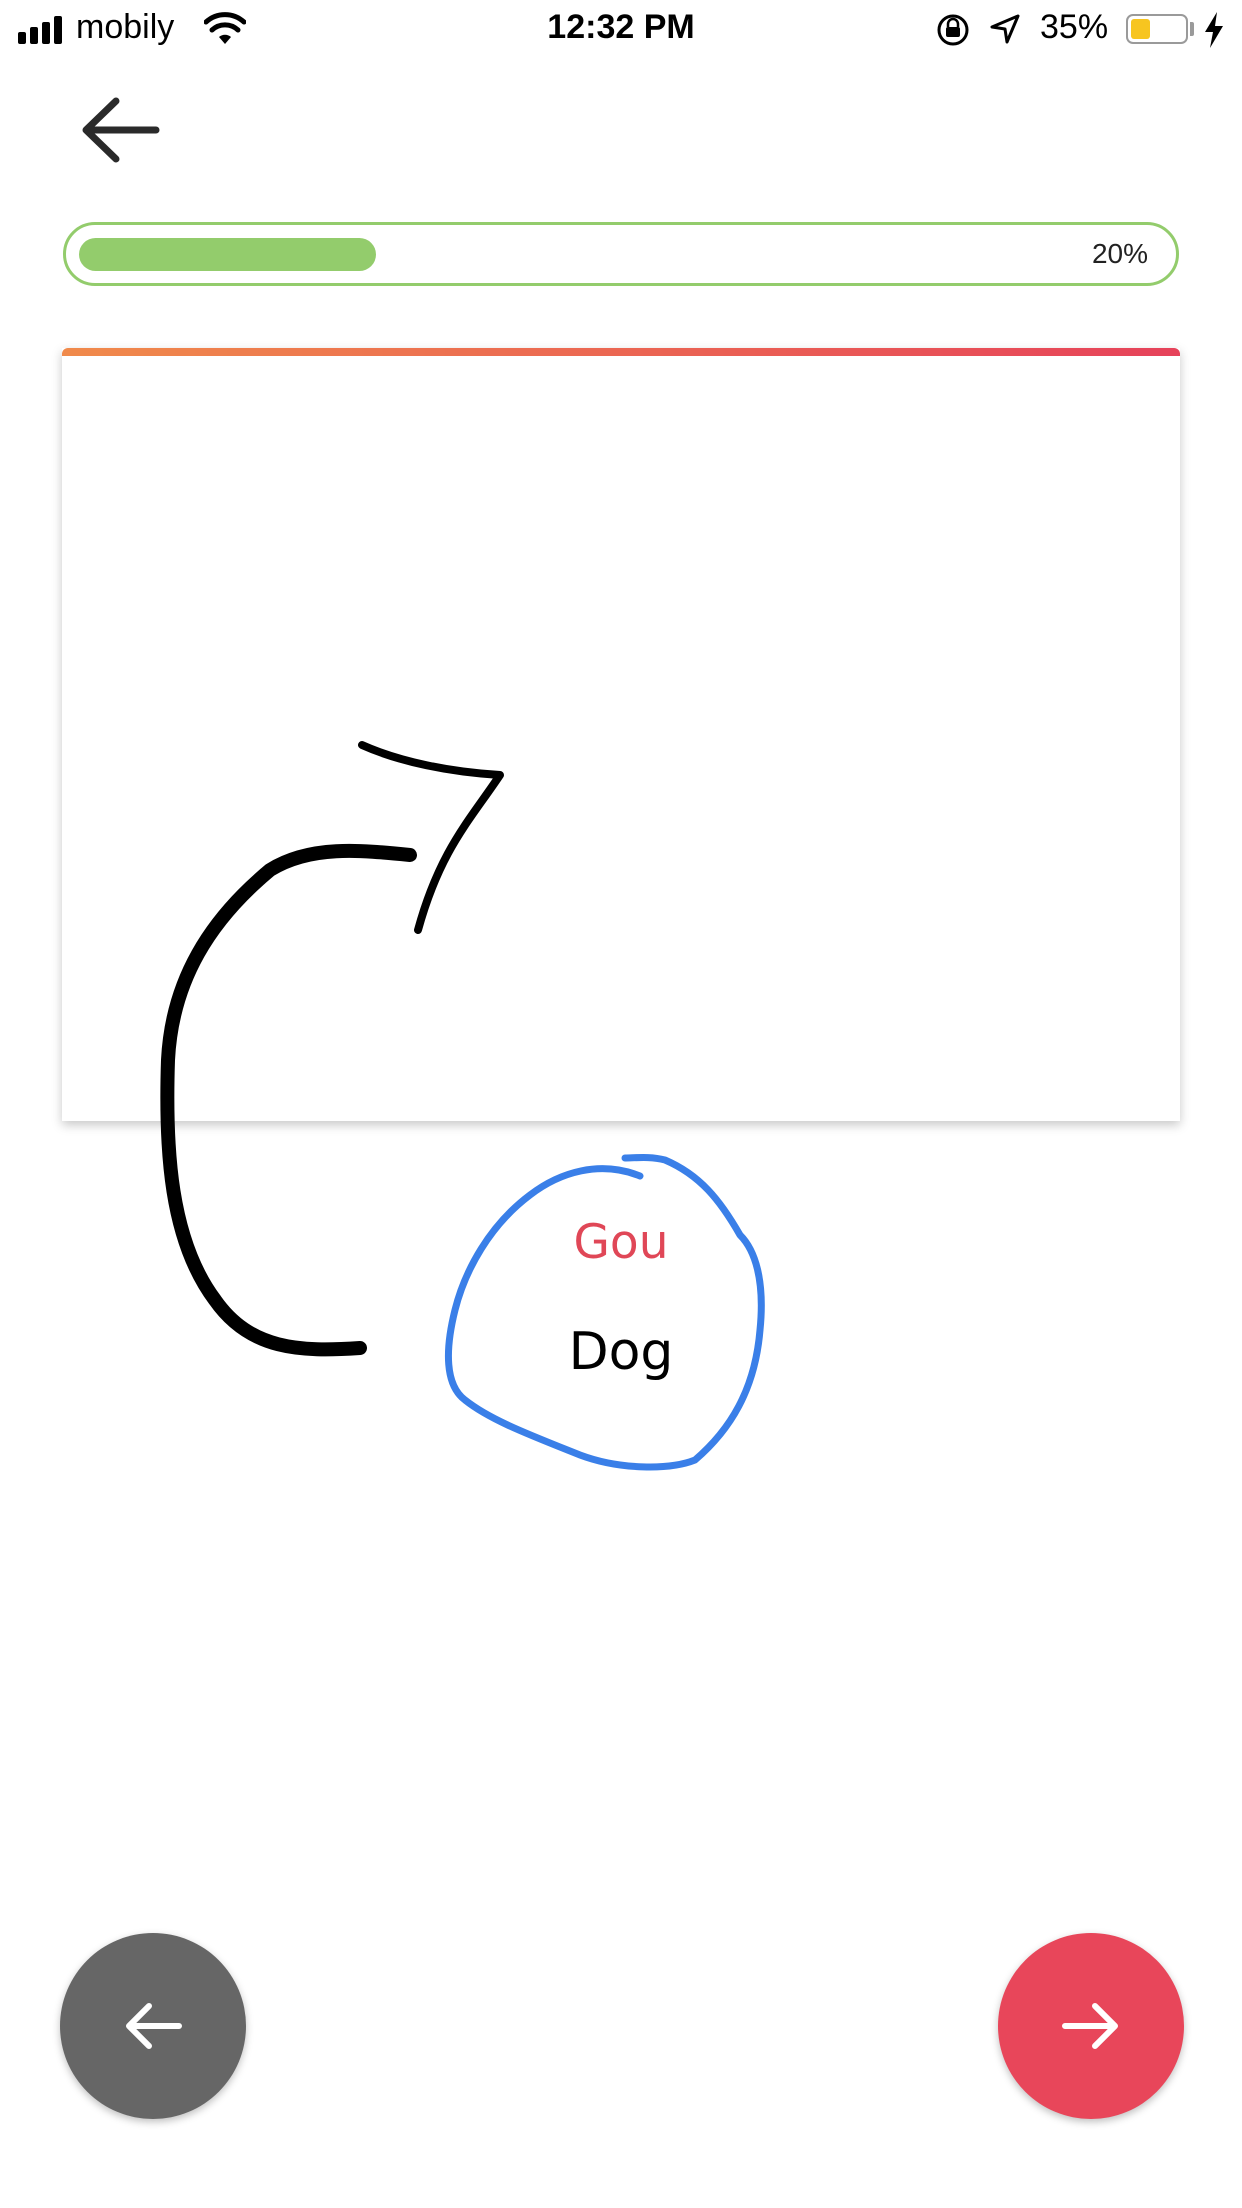  I want to click on annotation-circle, so click(605, 1312).